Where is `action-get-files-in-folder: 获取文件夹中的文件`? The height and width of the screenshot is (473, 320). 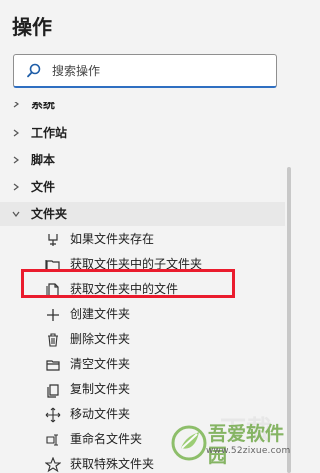 action-get-files-in-folder: 获取文件夹中的文件 is located at coordinates (142, 289).